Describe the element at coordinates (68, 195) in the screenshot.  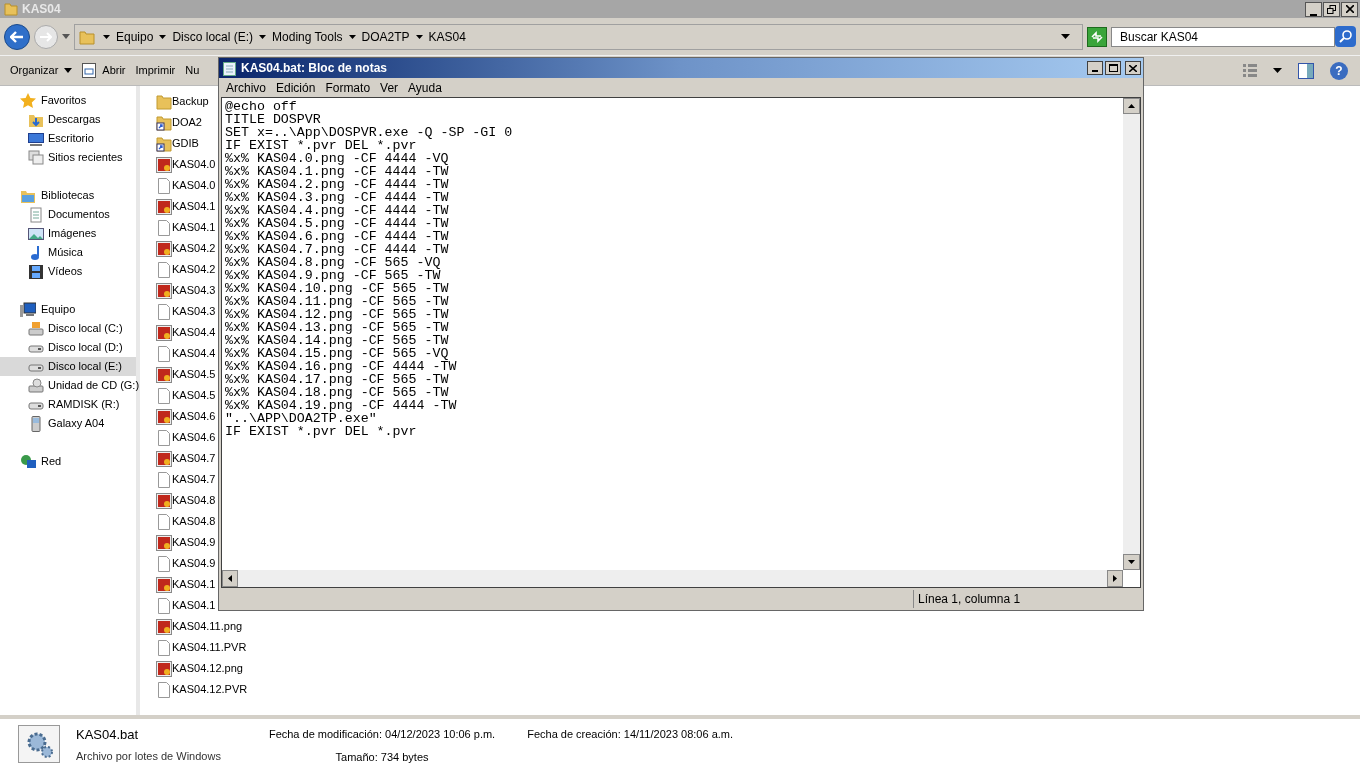
I see `sidebar-header: Bibliotecas` at that location.